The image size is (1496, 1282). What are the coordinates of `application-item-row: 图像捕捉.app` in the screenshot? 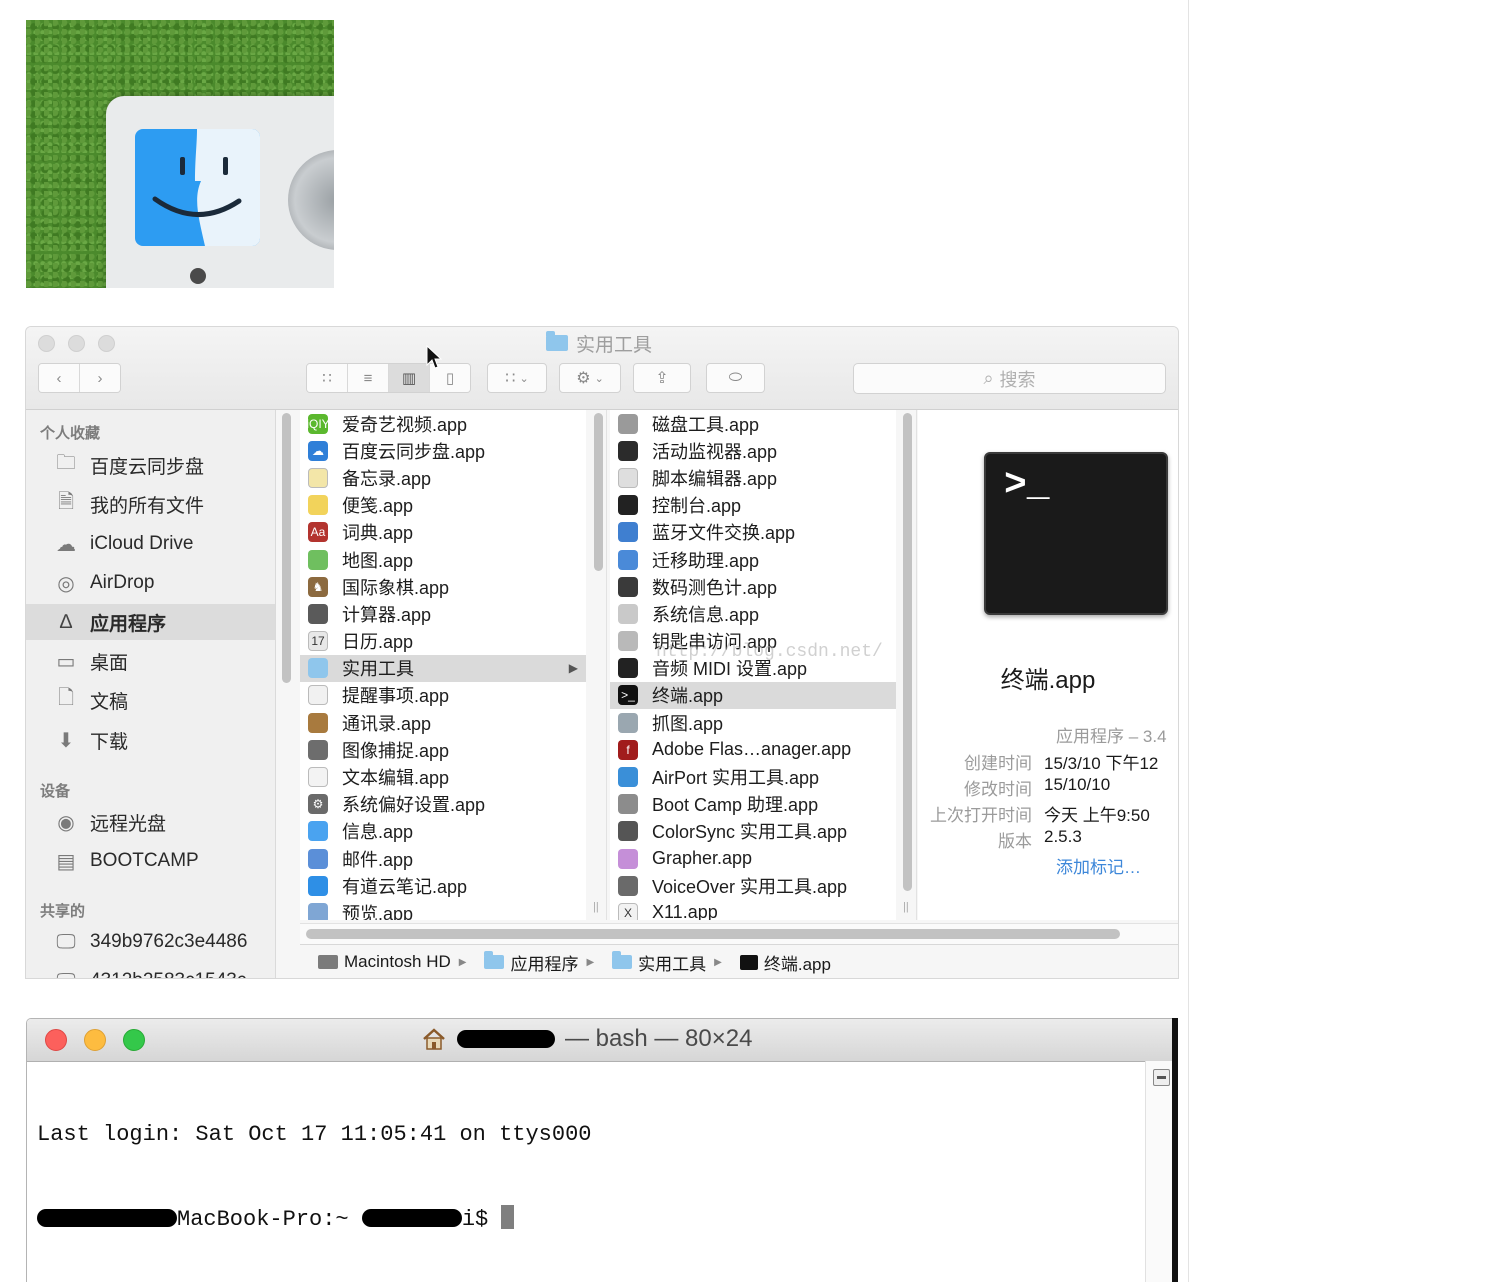 It's located at (443, 749).